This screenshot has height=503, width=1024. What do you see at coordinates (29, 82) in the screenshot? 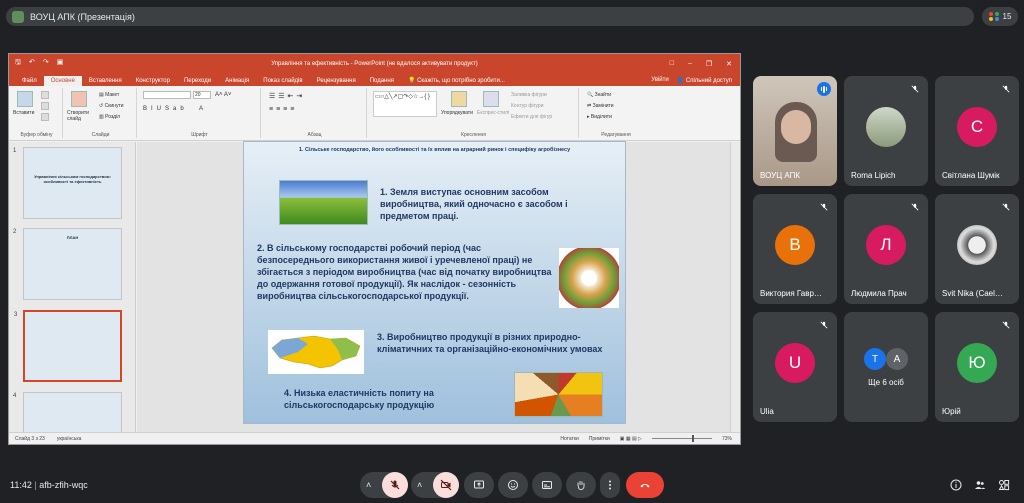
I see `tab-file: Файл` at bounding box center [29, 82].